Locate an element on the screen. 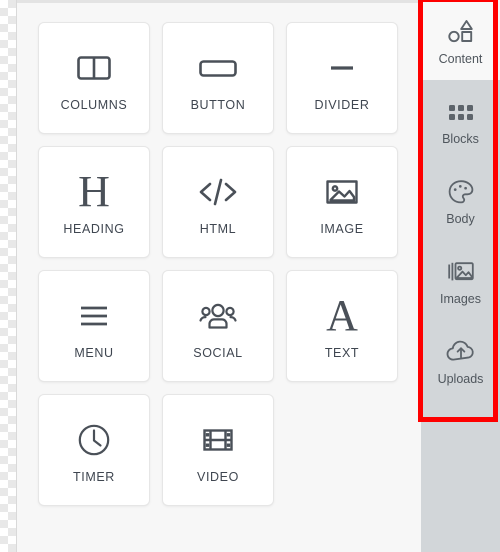  heading-icon: H is located at coordinates (94, 192).